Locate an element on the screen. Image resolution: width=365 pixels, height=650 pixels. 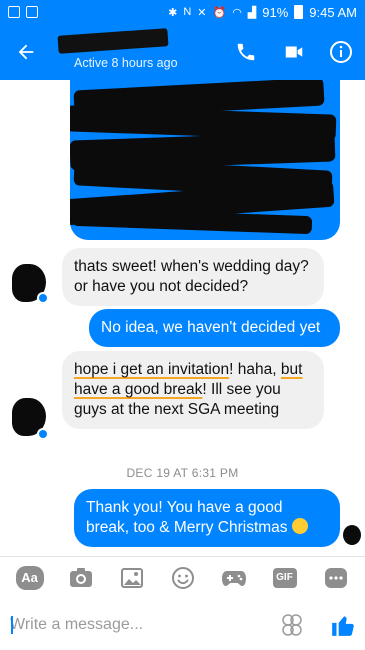
status-bar: ✱ N ✕ ⏰ ◠ ▟ 91% 9:45 AM is located at coordinates (182, 12).